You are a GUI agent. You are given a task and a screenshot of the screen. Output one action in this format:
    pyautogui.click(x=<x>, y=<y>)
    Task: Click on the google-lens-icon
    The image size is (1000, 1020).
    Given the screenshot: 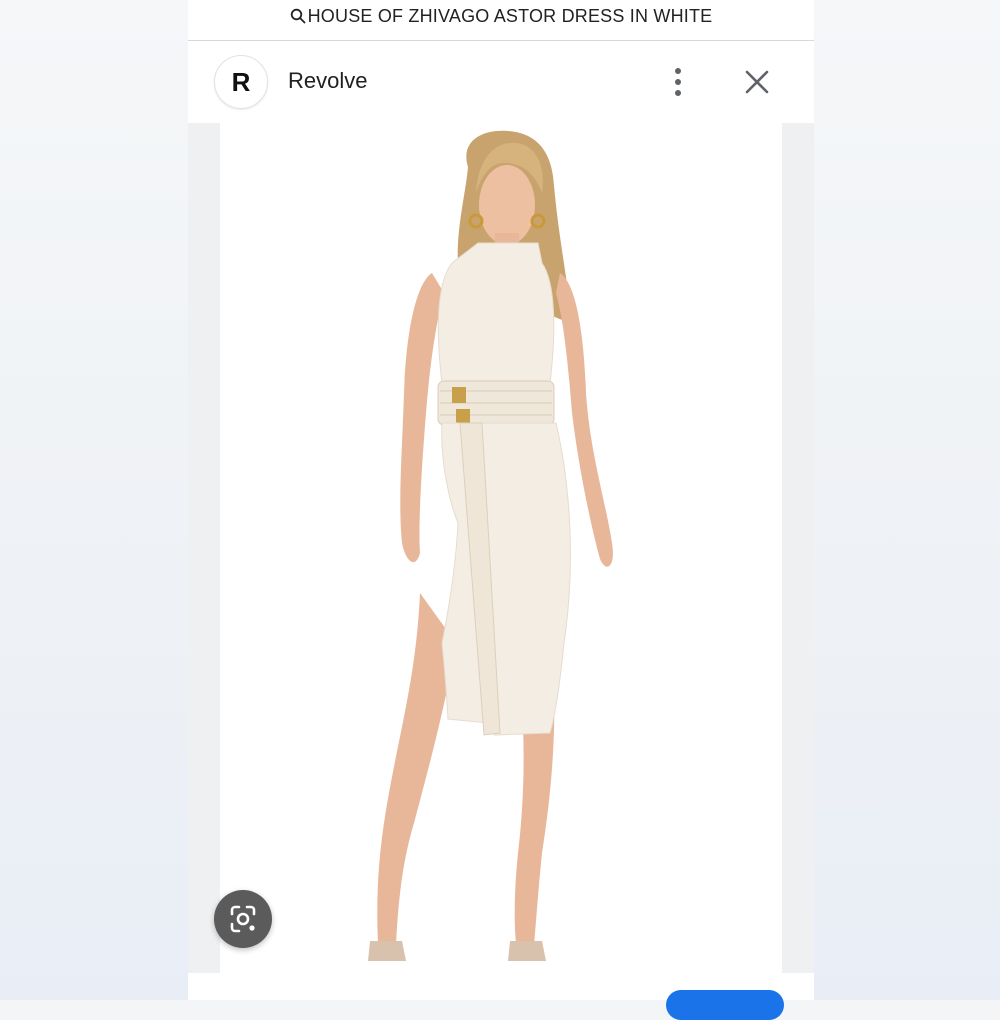 What is the action you would take?
    pyautogui.click(x=243, y=919)
    